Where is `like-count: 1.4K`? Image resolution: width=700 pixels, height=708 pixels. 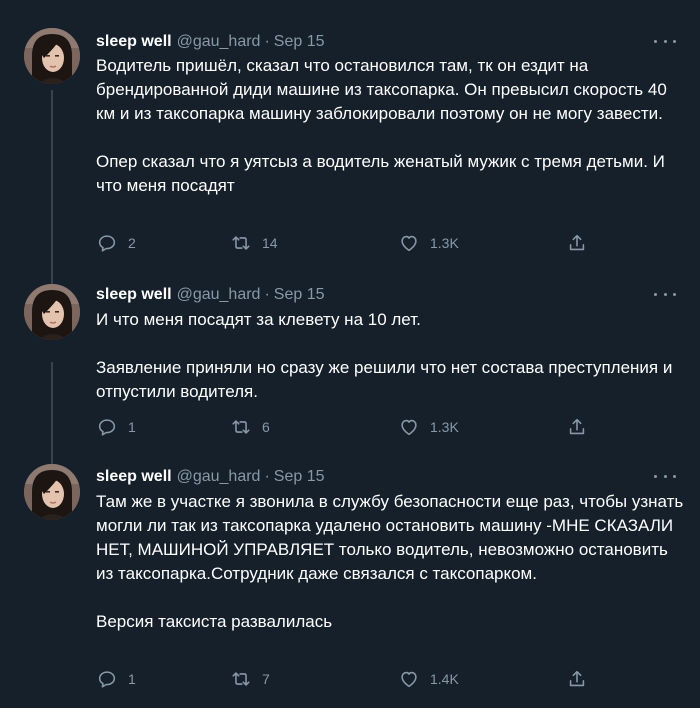 like-count: 1.4K is located at coordinates (444, 679).